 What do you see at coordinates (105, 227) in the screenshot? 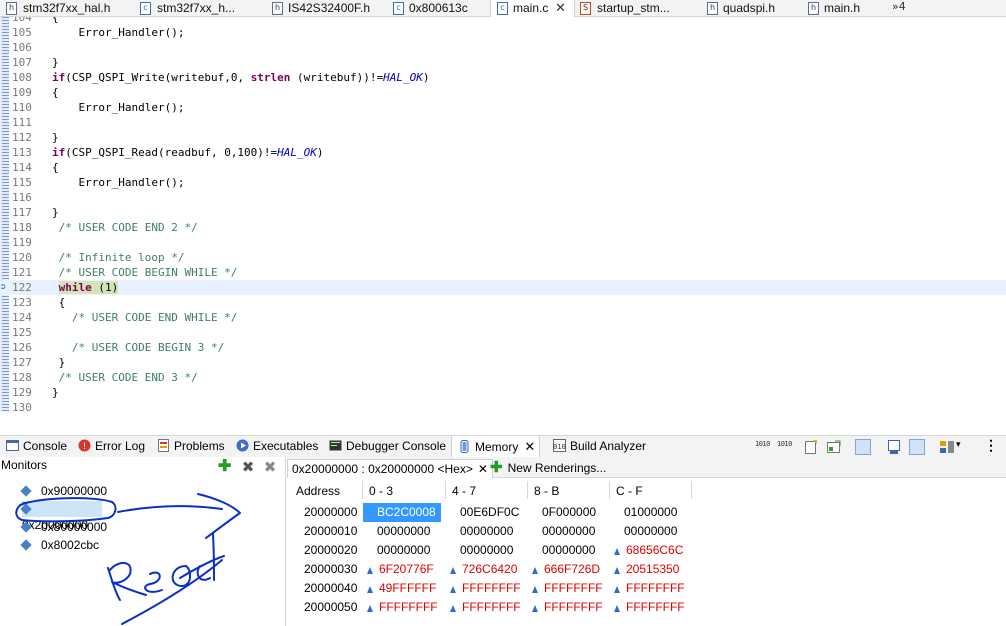
I see `code-line: 118 /* USER CODE END 2 */` at bounding box center [105, 227].